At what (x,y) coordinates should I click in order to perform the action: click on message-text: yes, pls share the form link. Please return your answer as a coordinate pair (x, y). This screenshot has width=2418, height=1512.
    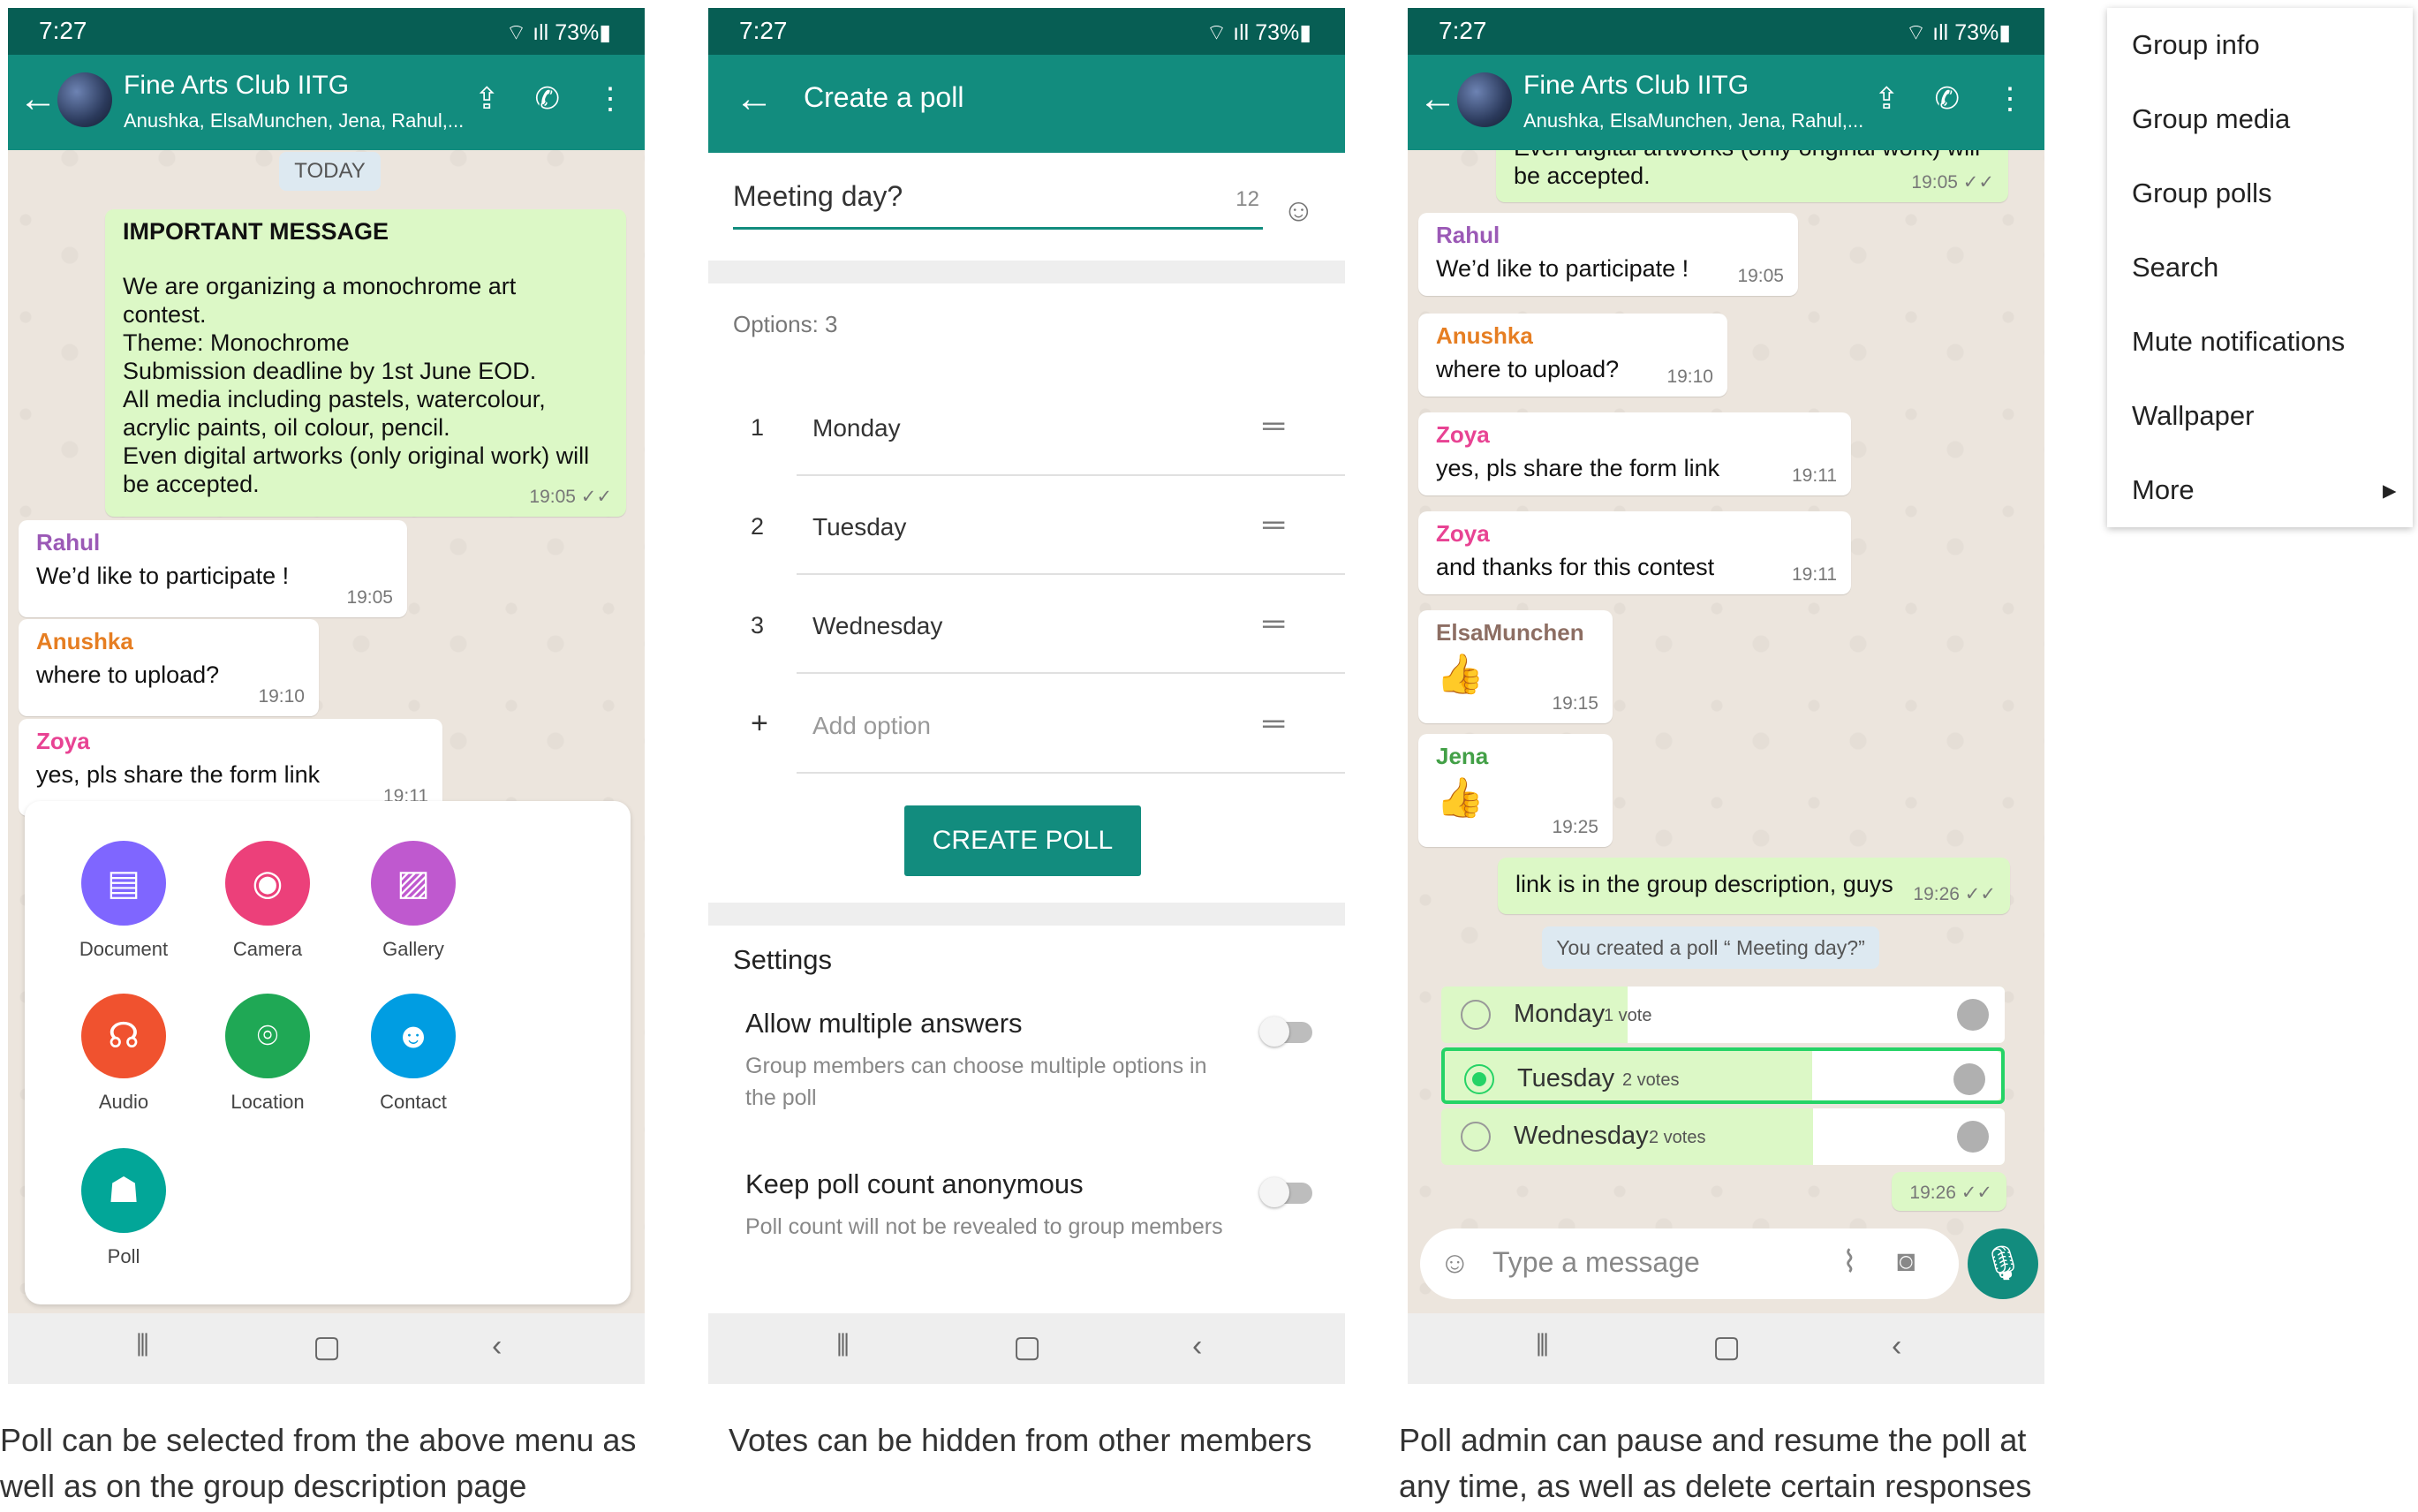
    Looking at the image, I should click on (1578, 468).